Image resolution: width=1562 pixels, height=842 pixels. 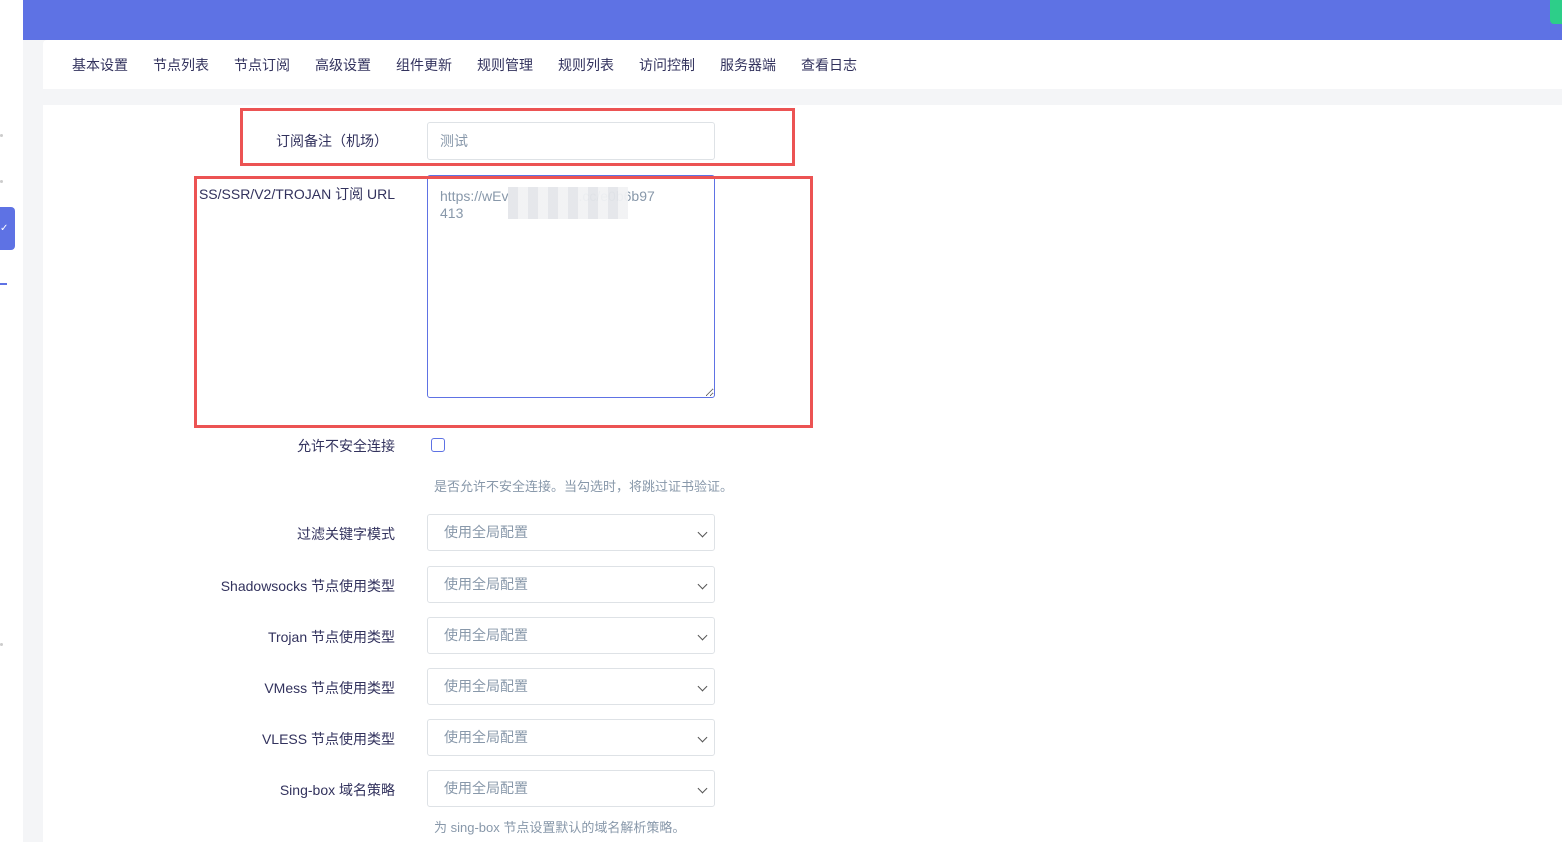 I want to click on shadowsocks-type-select: 使用全局配置, so click(x=571, y=584).